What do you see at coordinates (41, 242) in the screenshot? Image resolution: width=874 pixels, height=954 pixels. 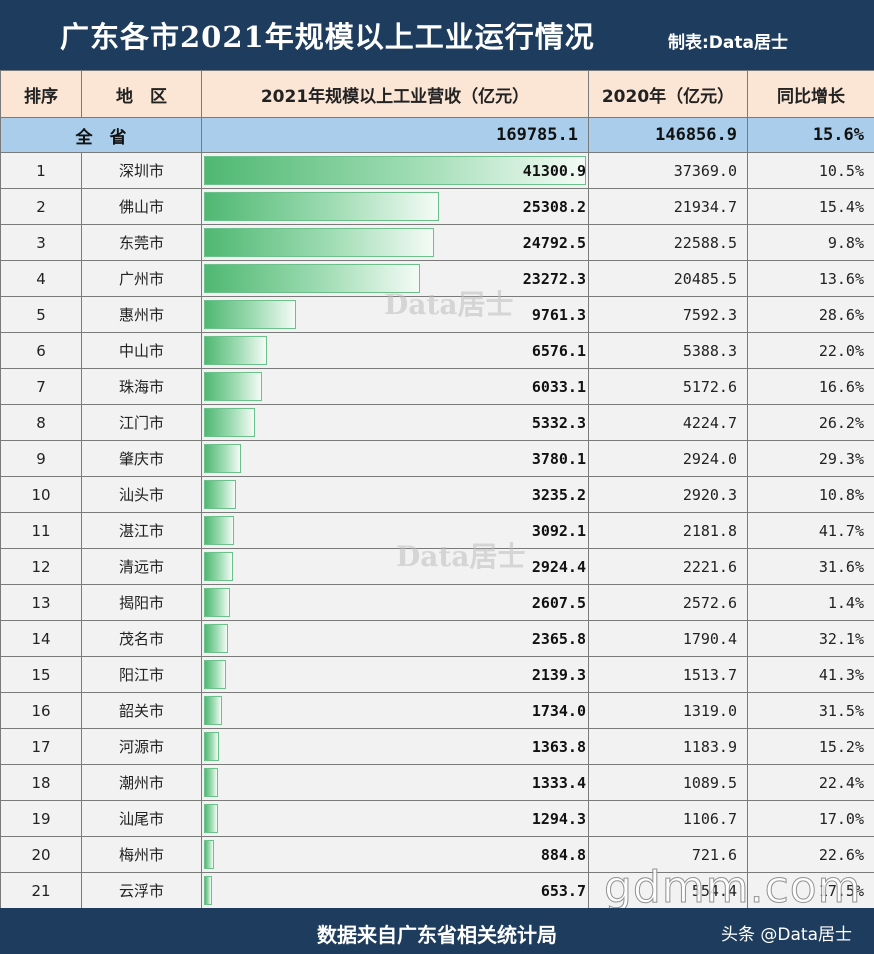 I see `rank-cell: 3` at bounding box center [41, 242].